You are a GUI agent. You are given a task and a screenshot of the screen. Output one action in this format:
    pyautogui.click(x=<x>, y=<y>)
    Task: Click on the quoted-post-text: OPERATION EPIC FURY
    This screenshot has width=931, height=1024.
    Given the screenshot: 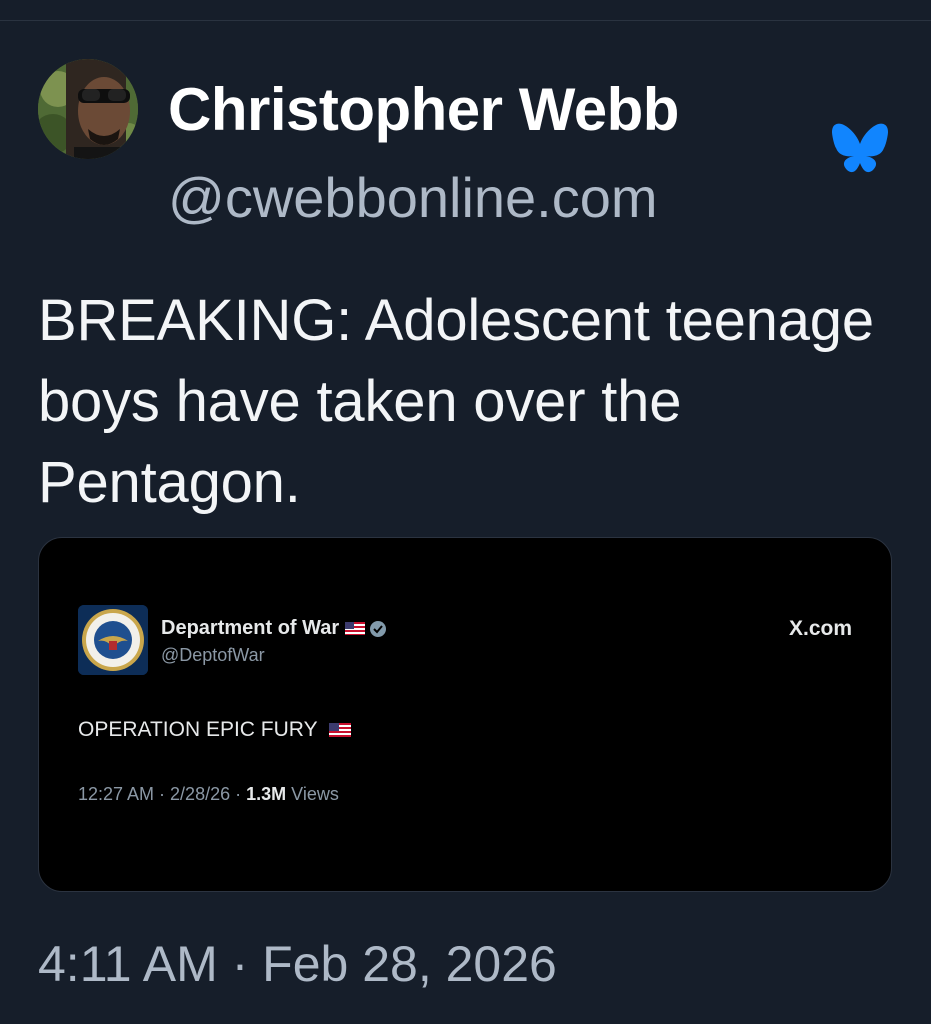 What is the action you would take?
    pyautogui.click(x=215, y=730)
    